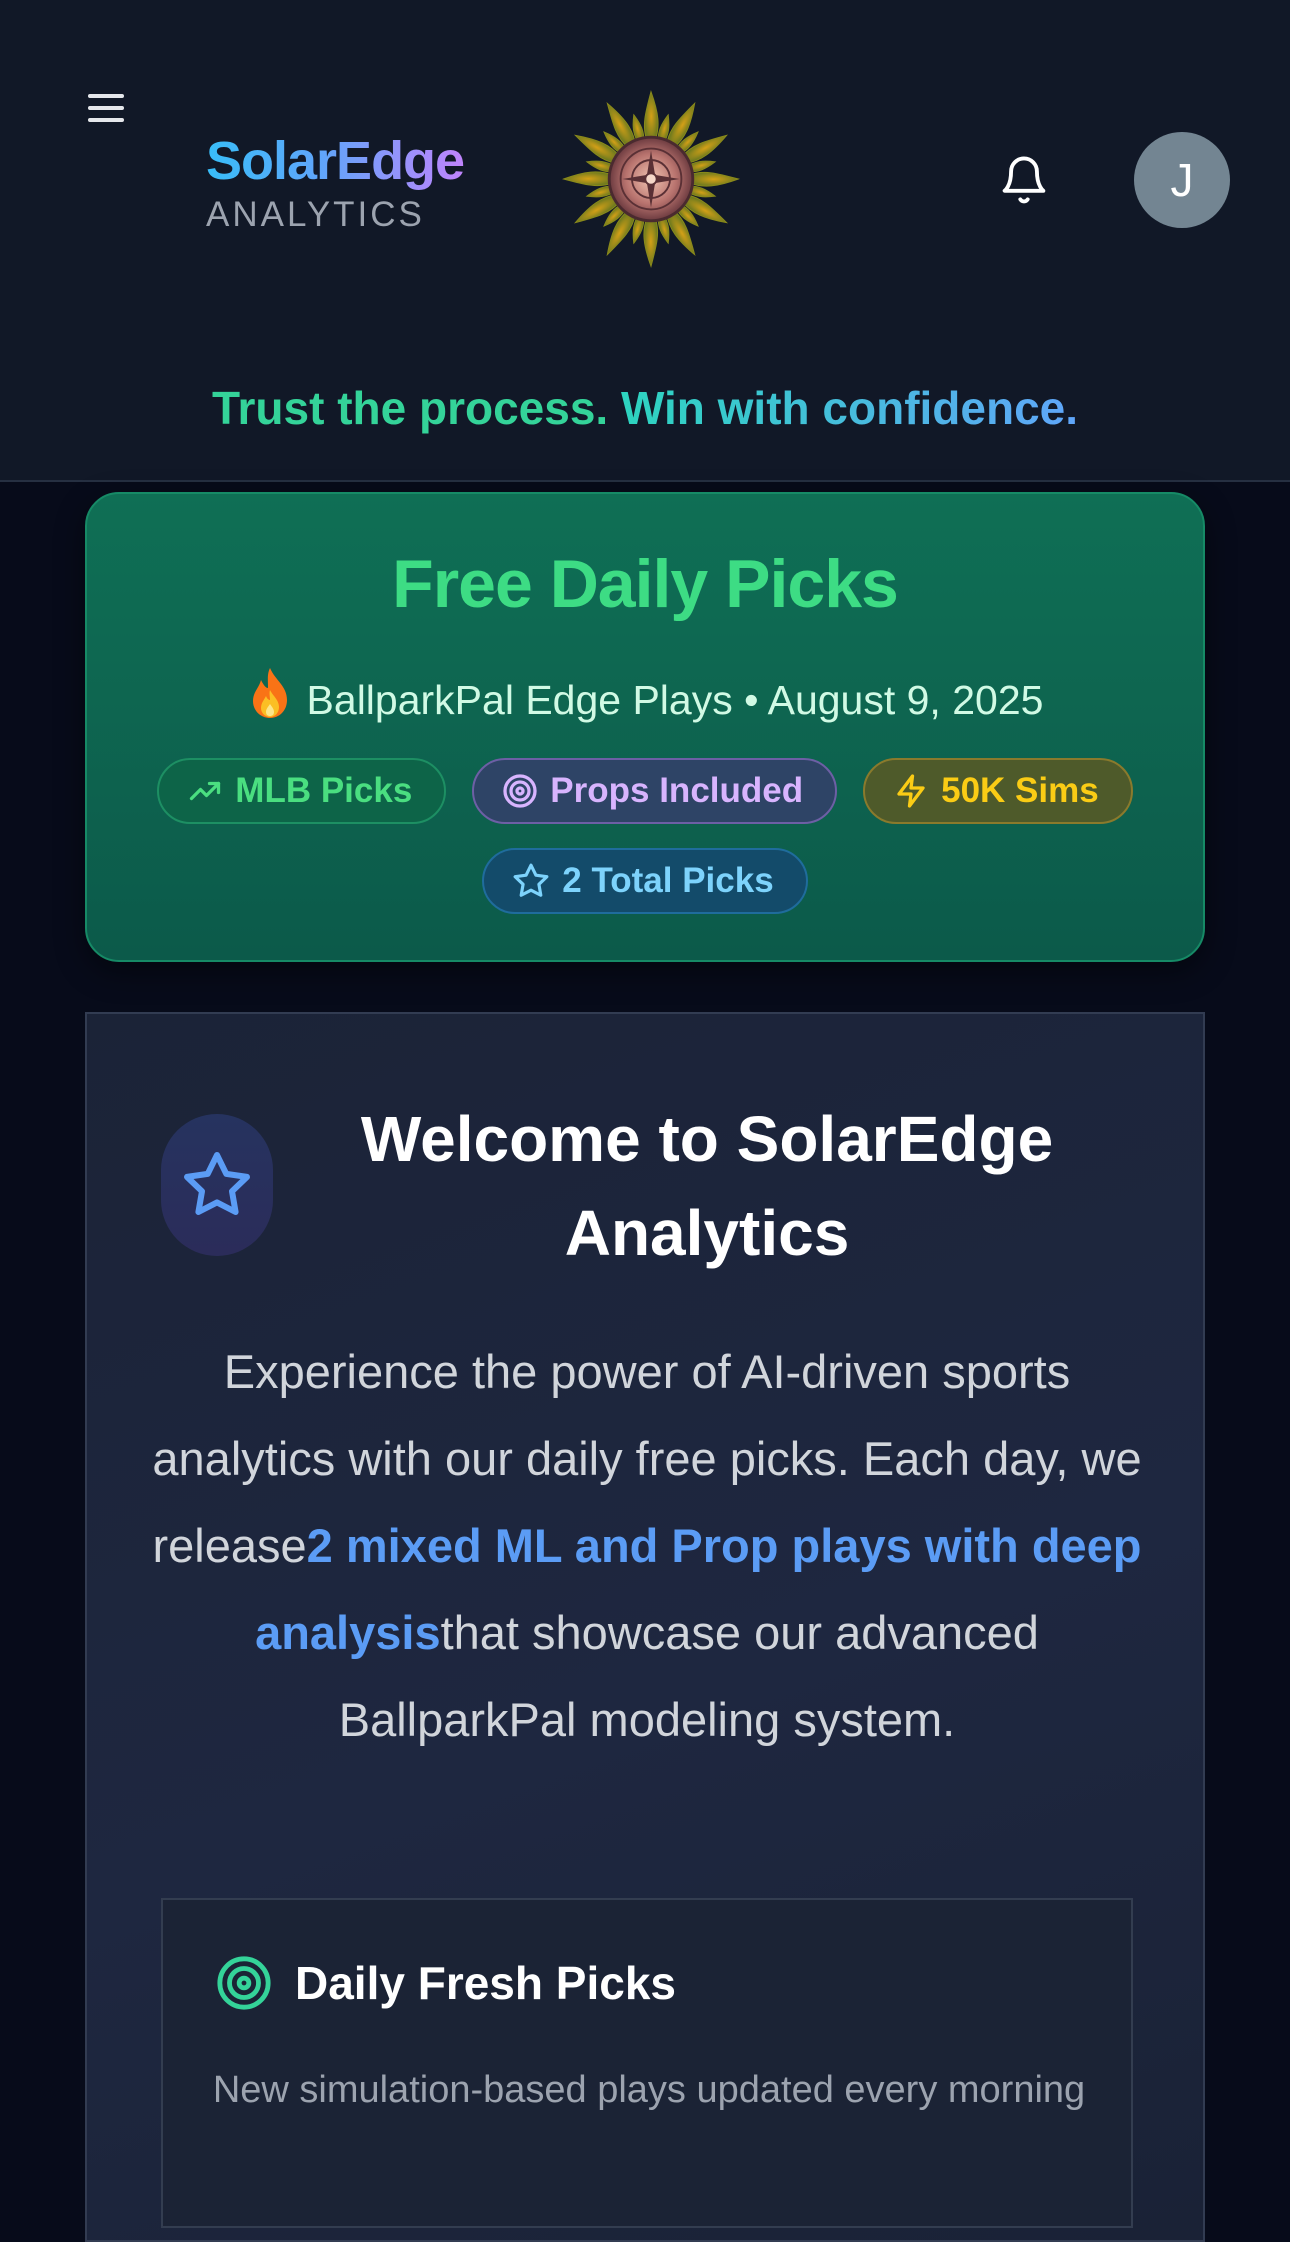  Describe the element at coordinates (269, 693) in the screenshot. I see `fire-icon` at that location.